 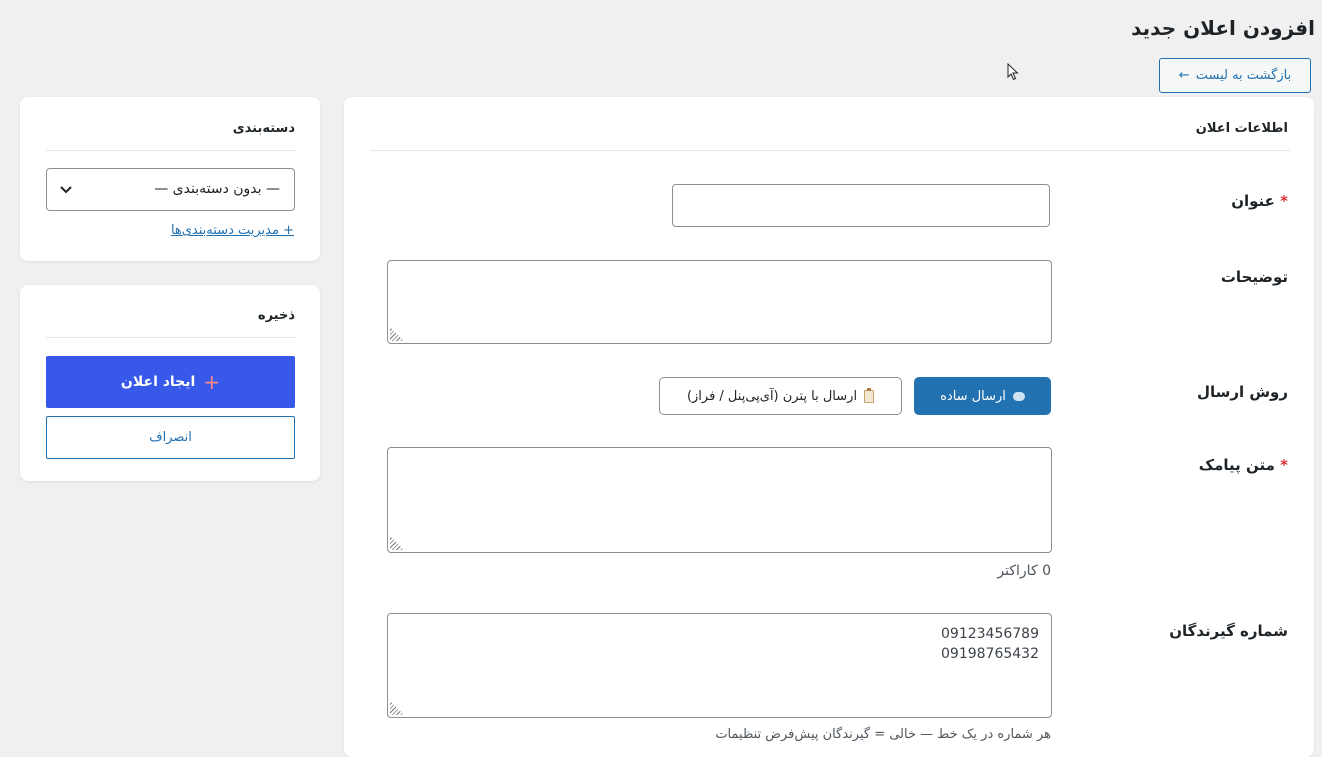 I want to click on category-select: — بدون دسته‌بندی —, so click(x=170, y=189).